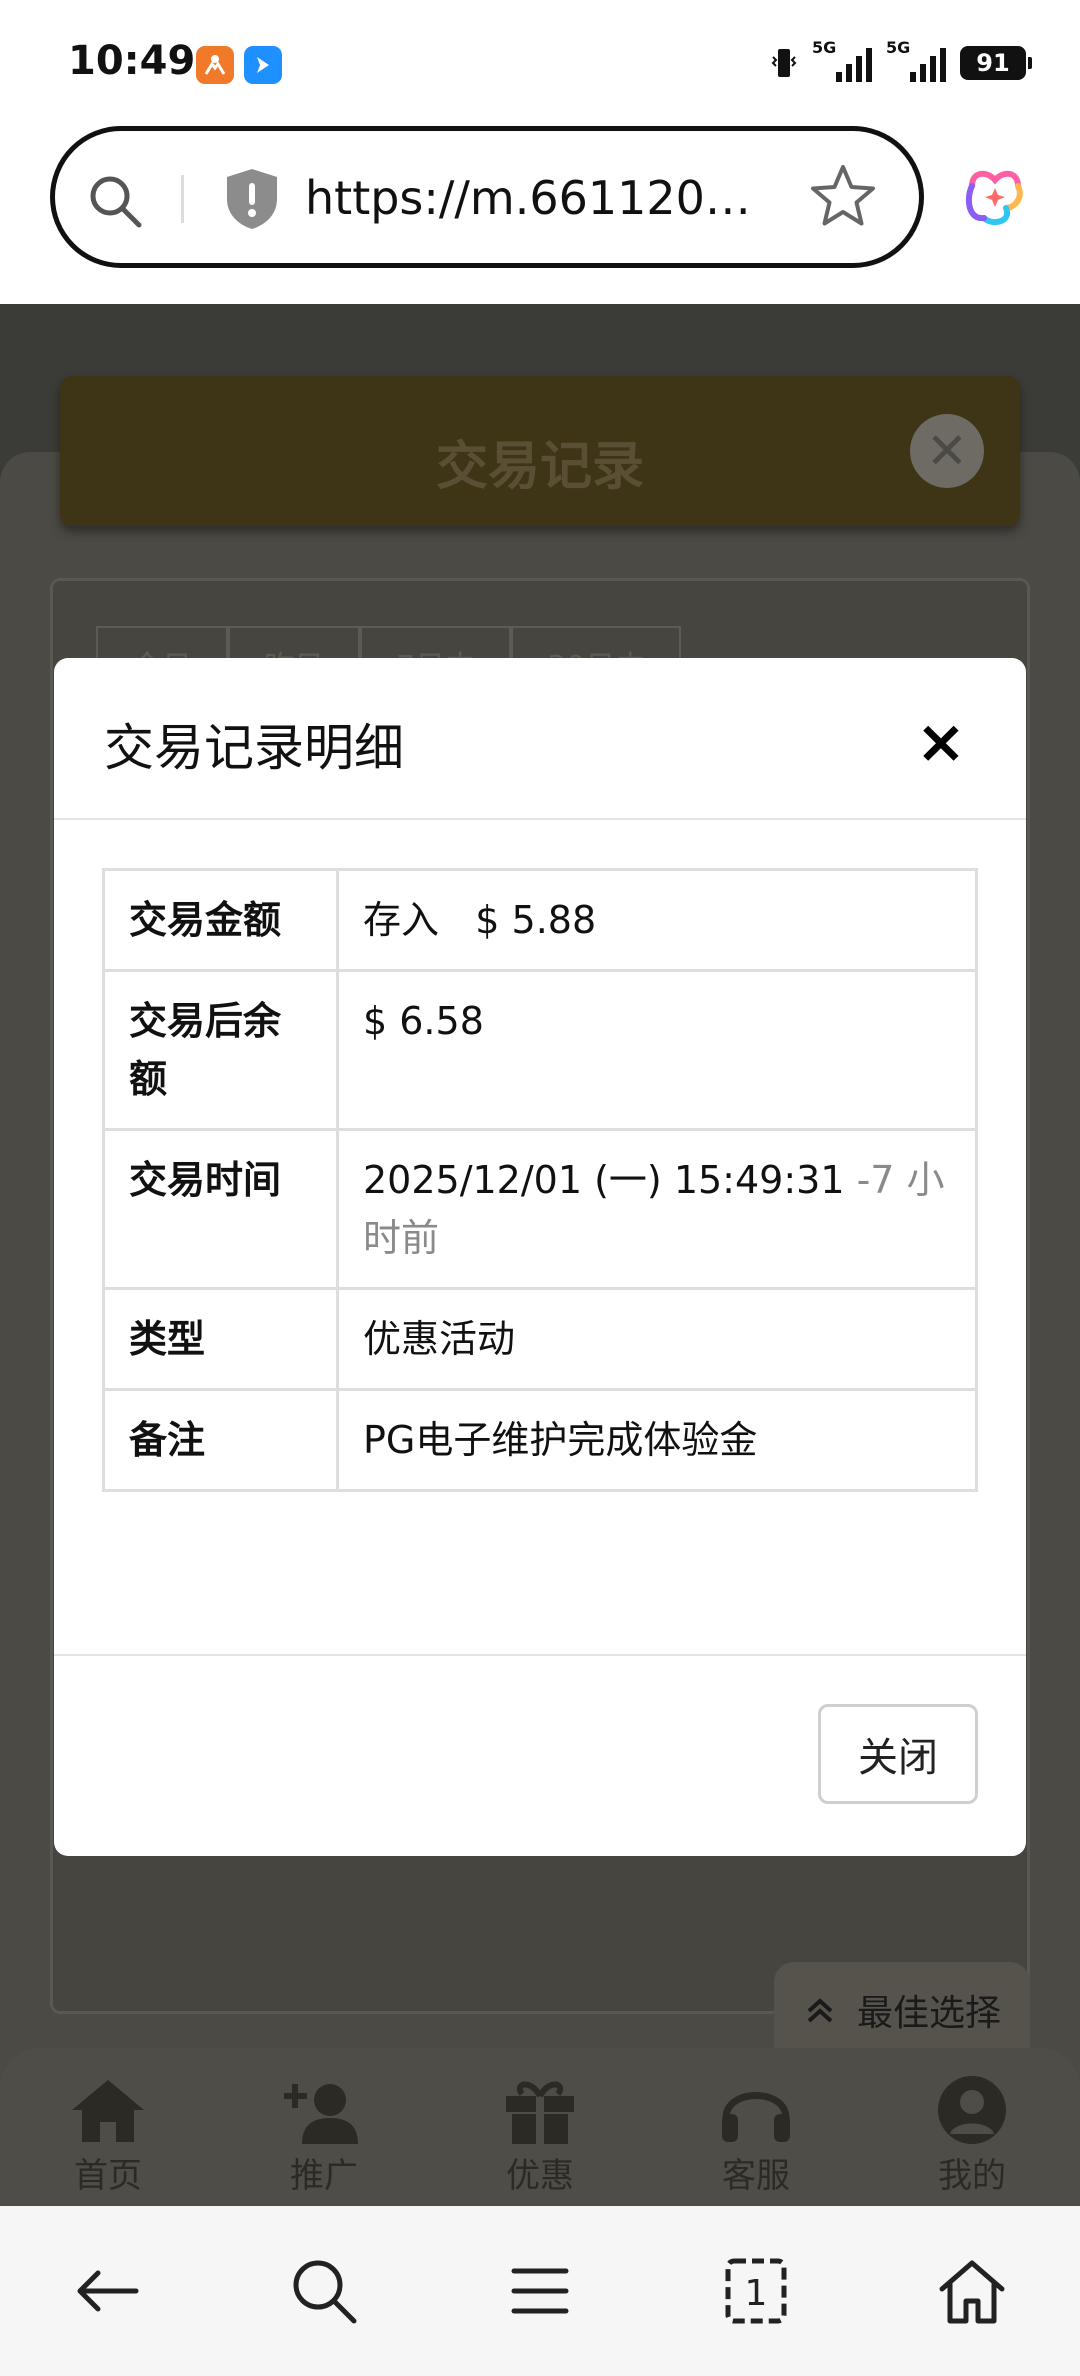 The width and height of the screenshot is (1080, 2376). I want to click on dialog-title: 交易记录明细, so click(254, 748).